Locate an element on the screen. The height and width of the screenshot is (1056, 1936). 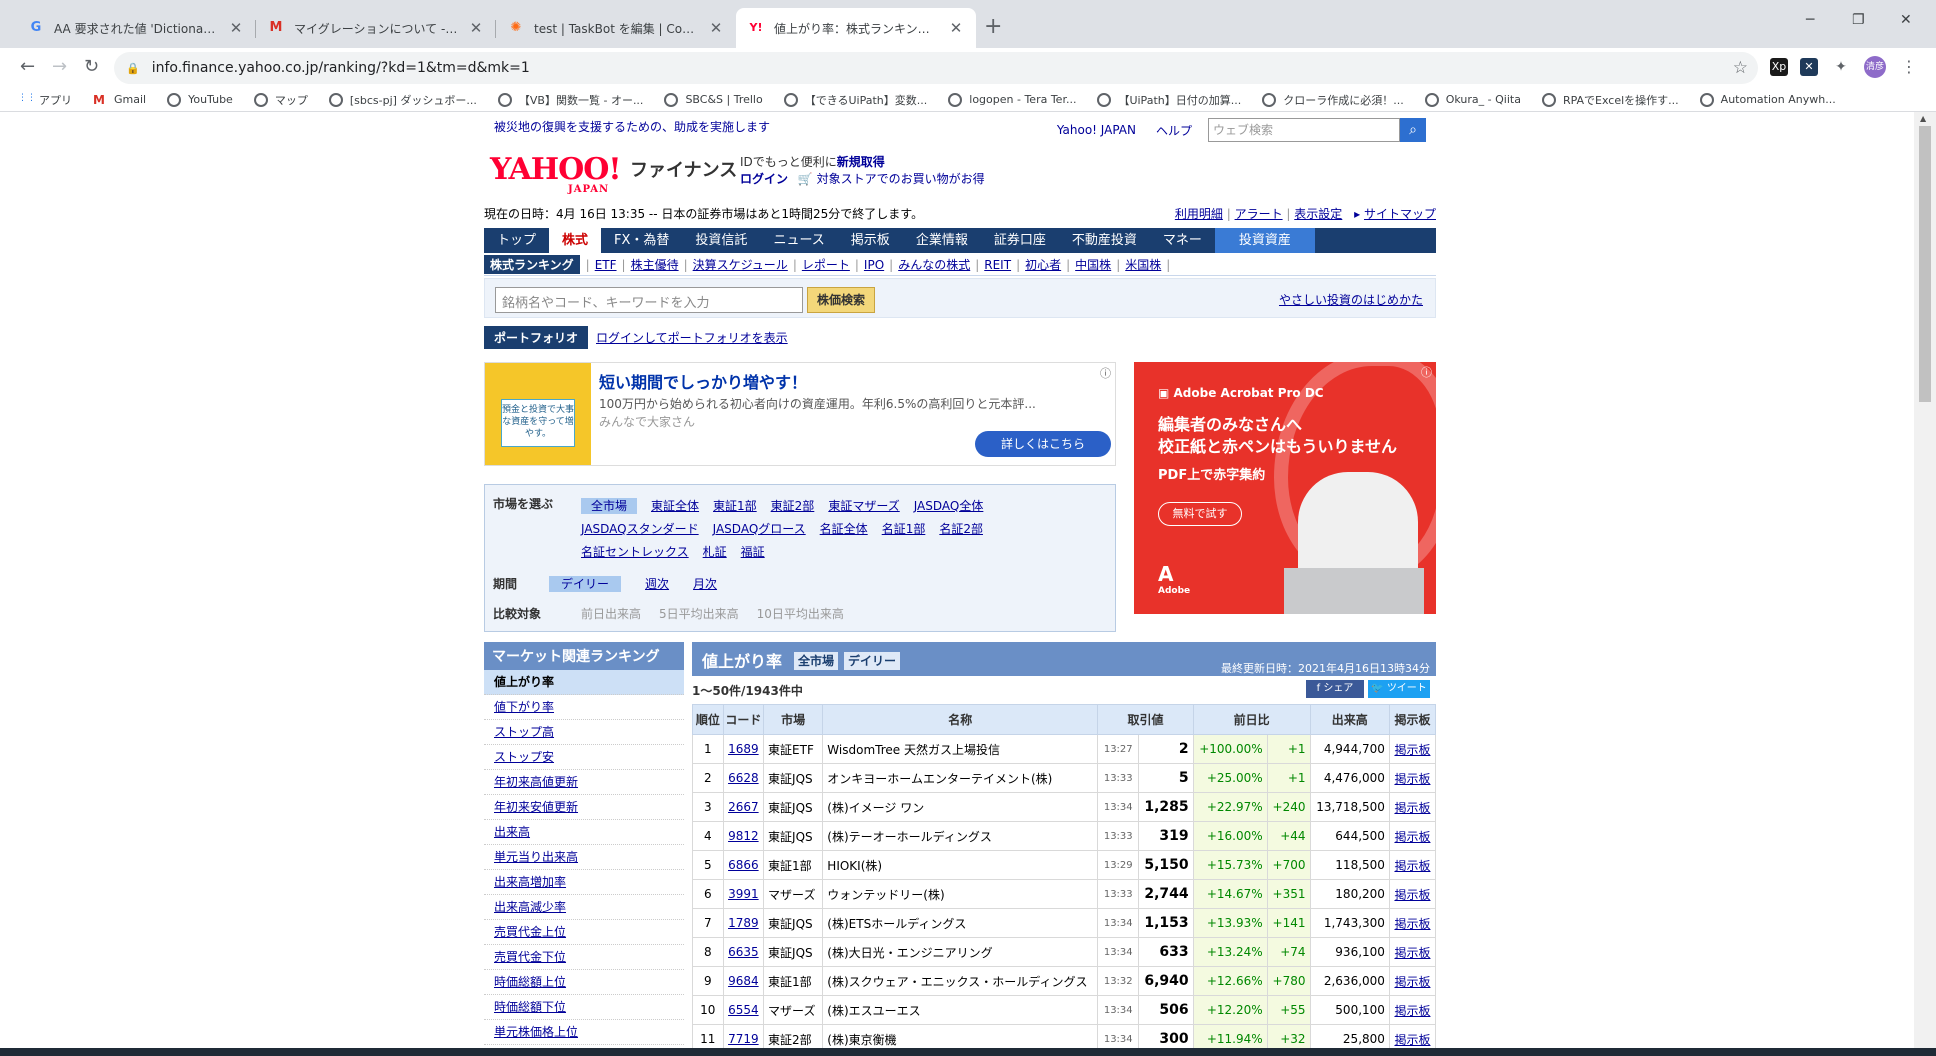
period-option: 週次 is located at coordinates (657, 584).